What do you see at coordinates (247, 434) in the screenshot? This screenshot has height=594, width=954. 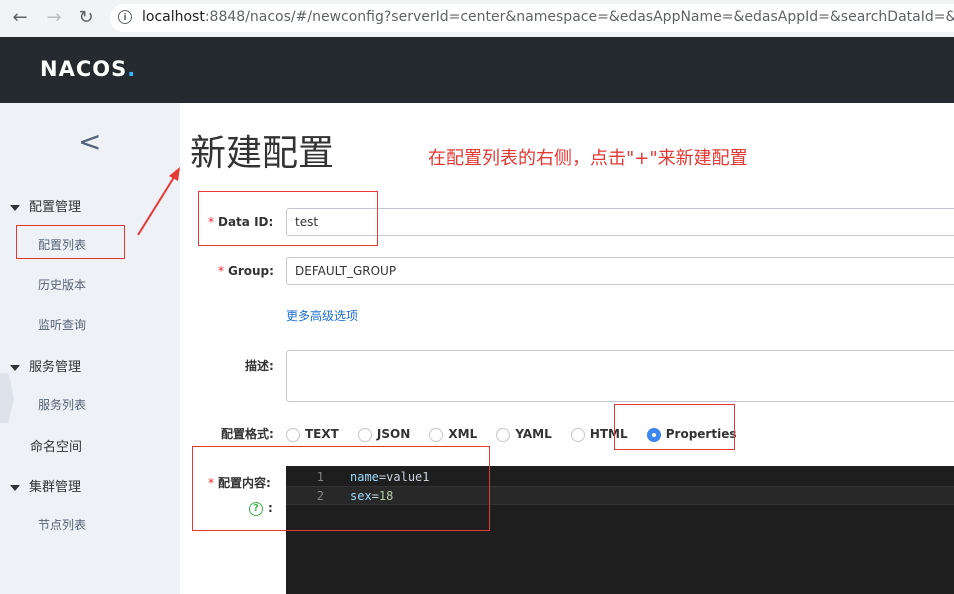 I see `format-label: 配置格式:` at bounding box center [247, 434].